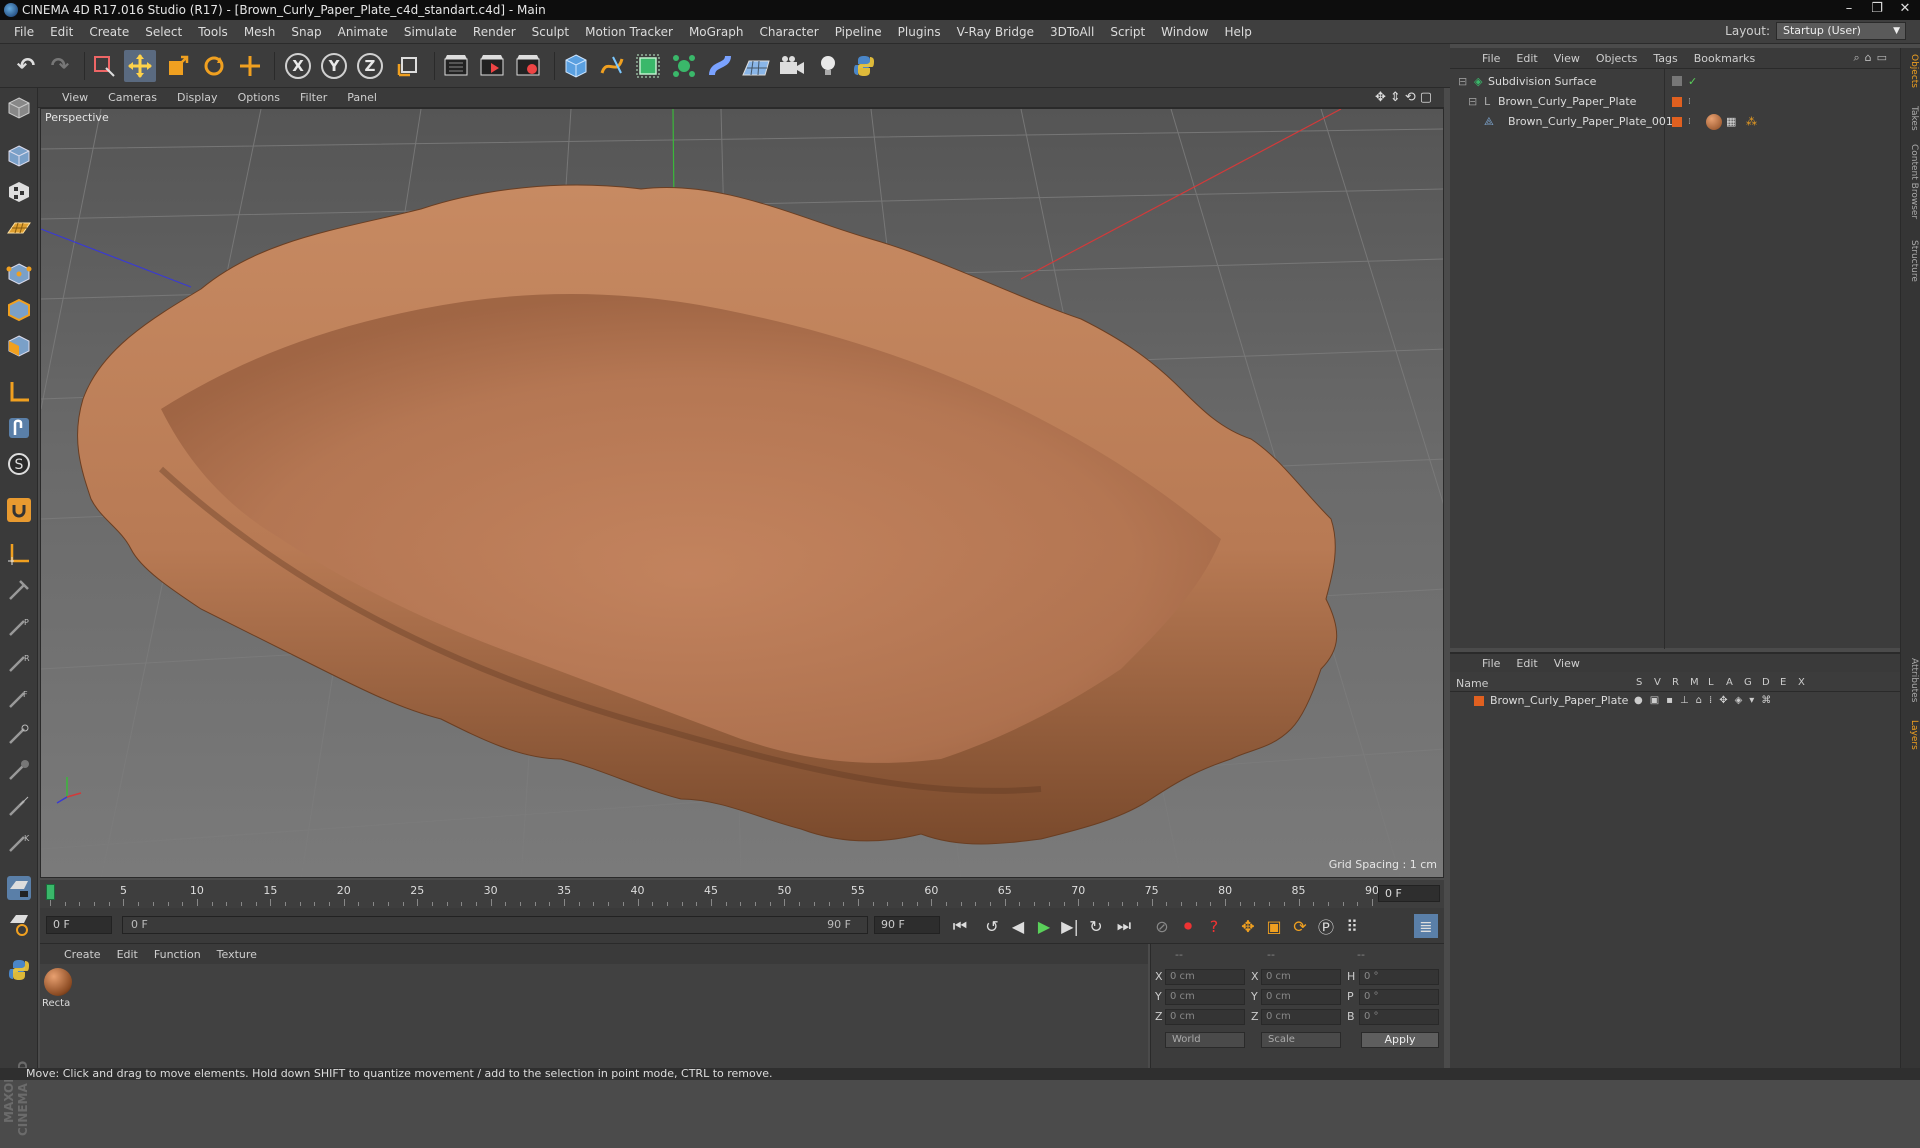  I want to click on minimize-button: –, so click(1849, 9).